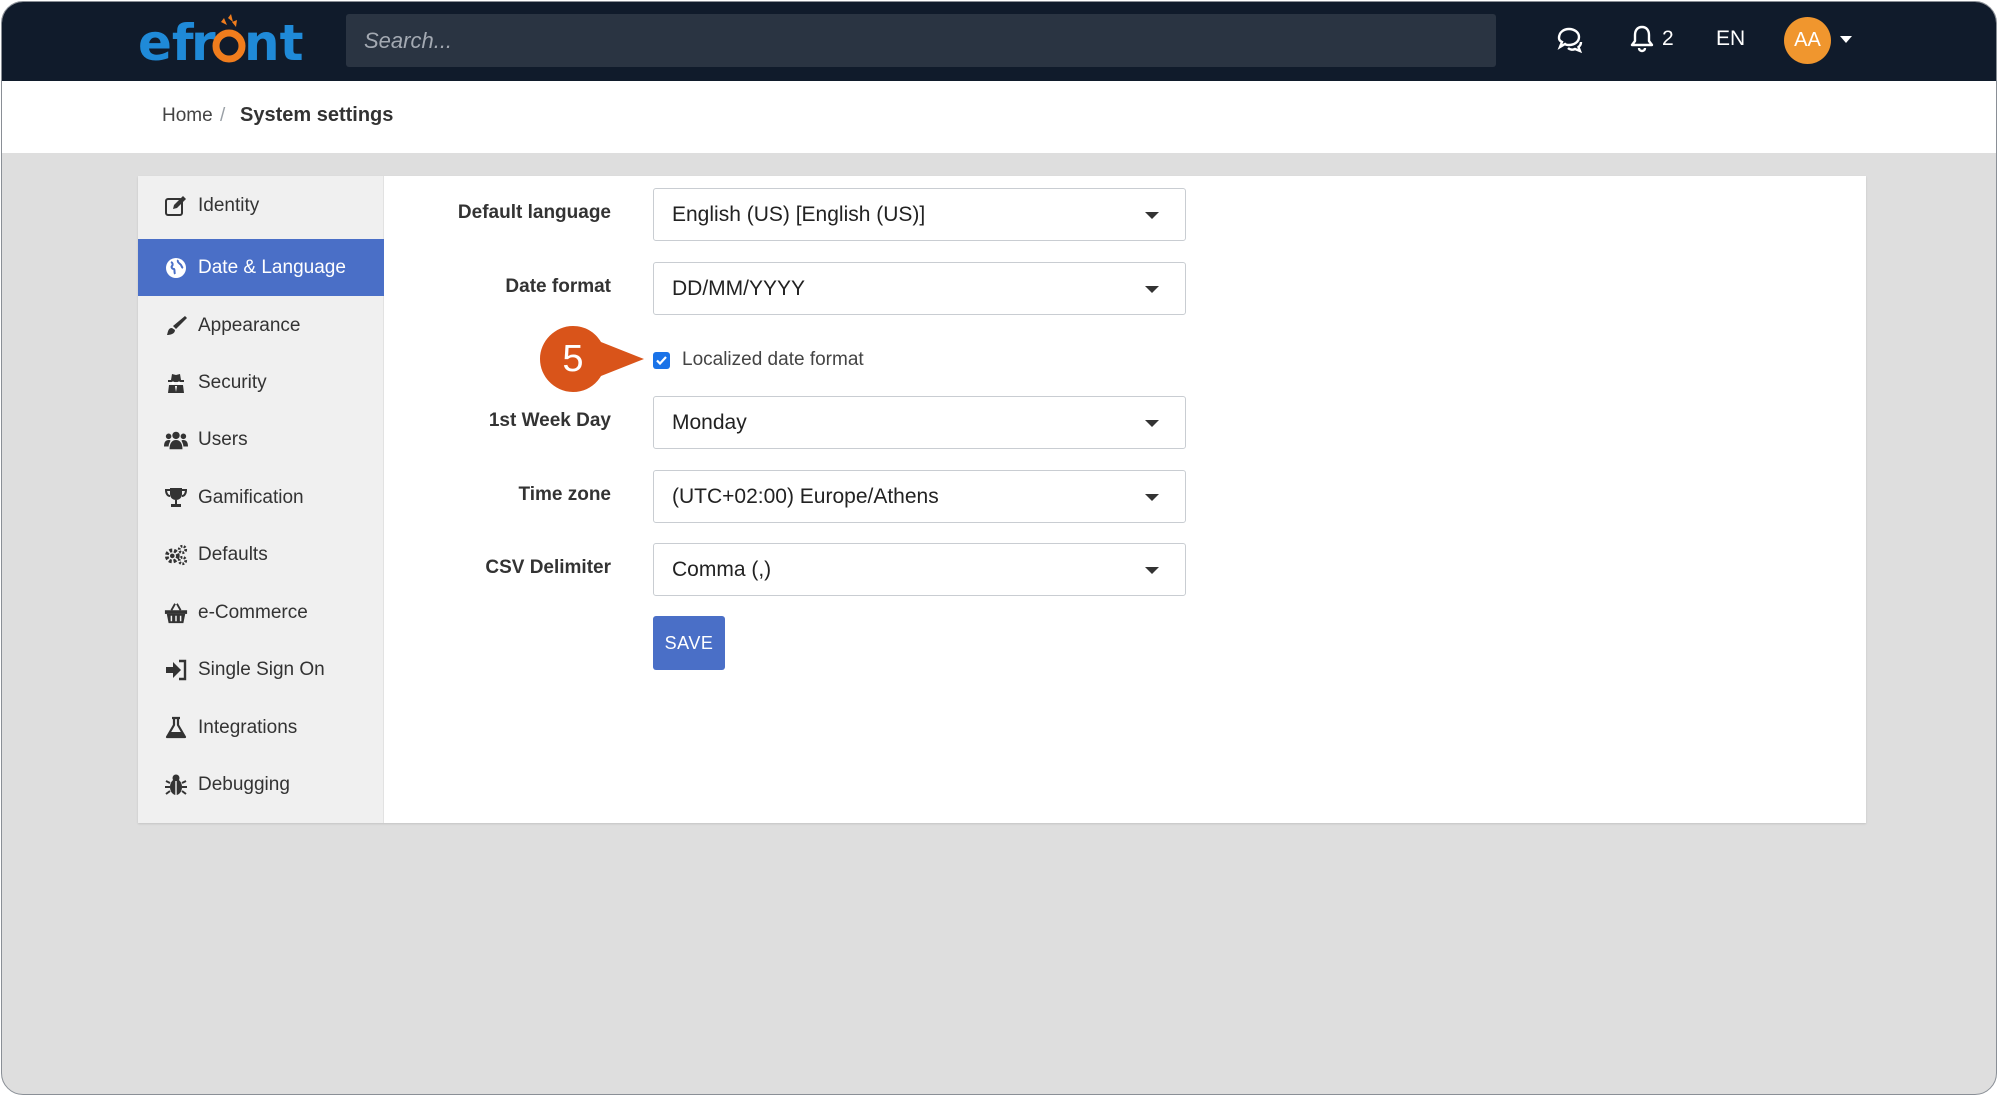 The width and height of the screenshot is (1999, 1097). I want to click on sidebar-item-security: Security, so click(261, 382).